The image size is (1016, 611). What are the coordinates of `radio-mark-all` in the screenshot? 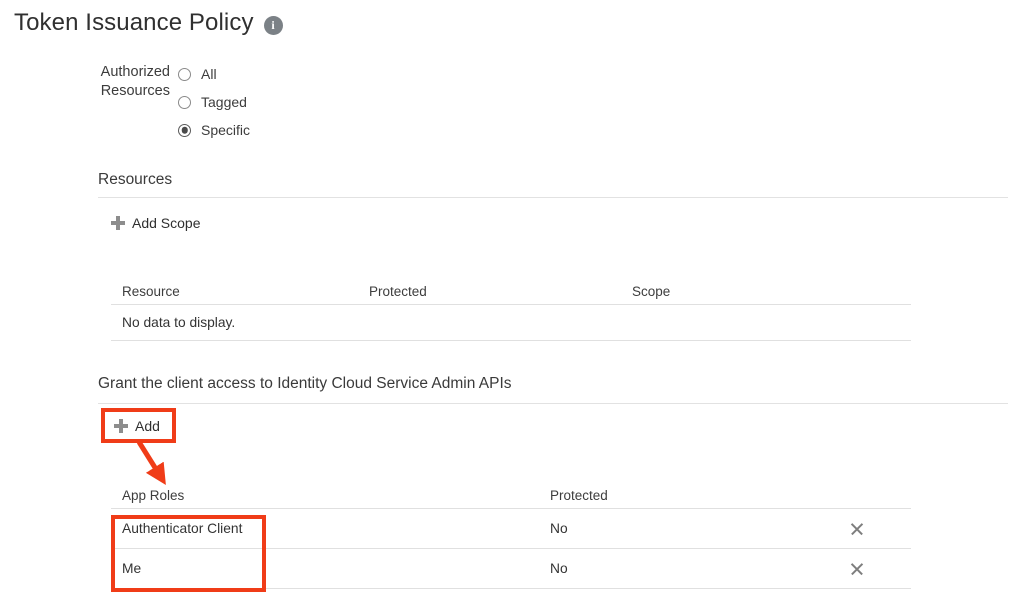 It's located at (184, 74).